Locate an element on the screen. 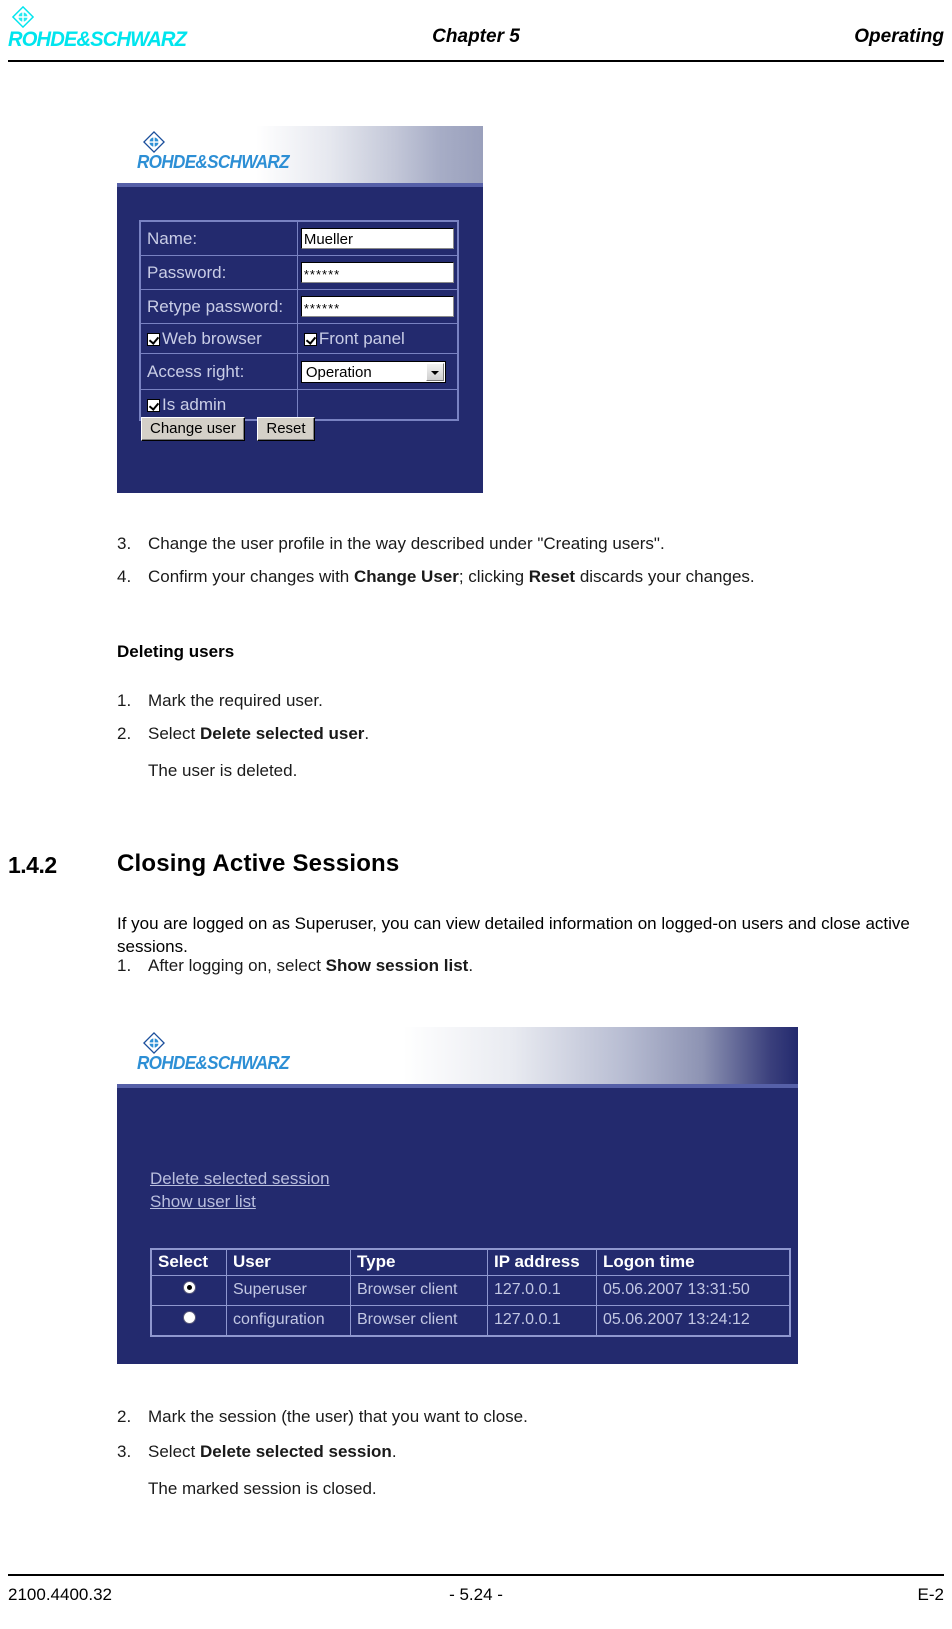 Image resolution: width=952 pixels, height=1629 pixels. is-admin-label: Is admin is located at coordinates (194, 404).